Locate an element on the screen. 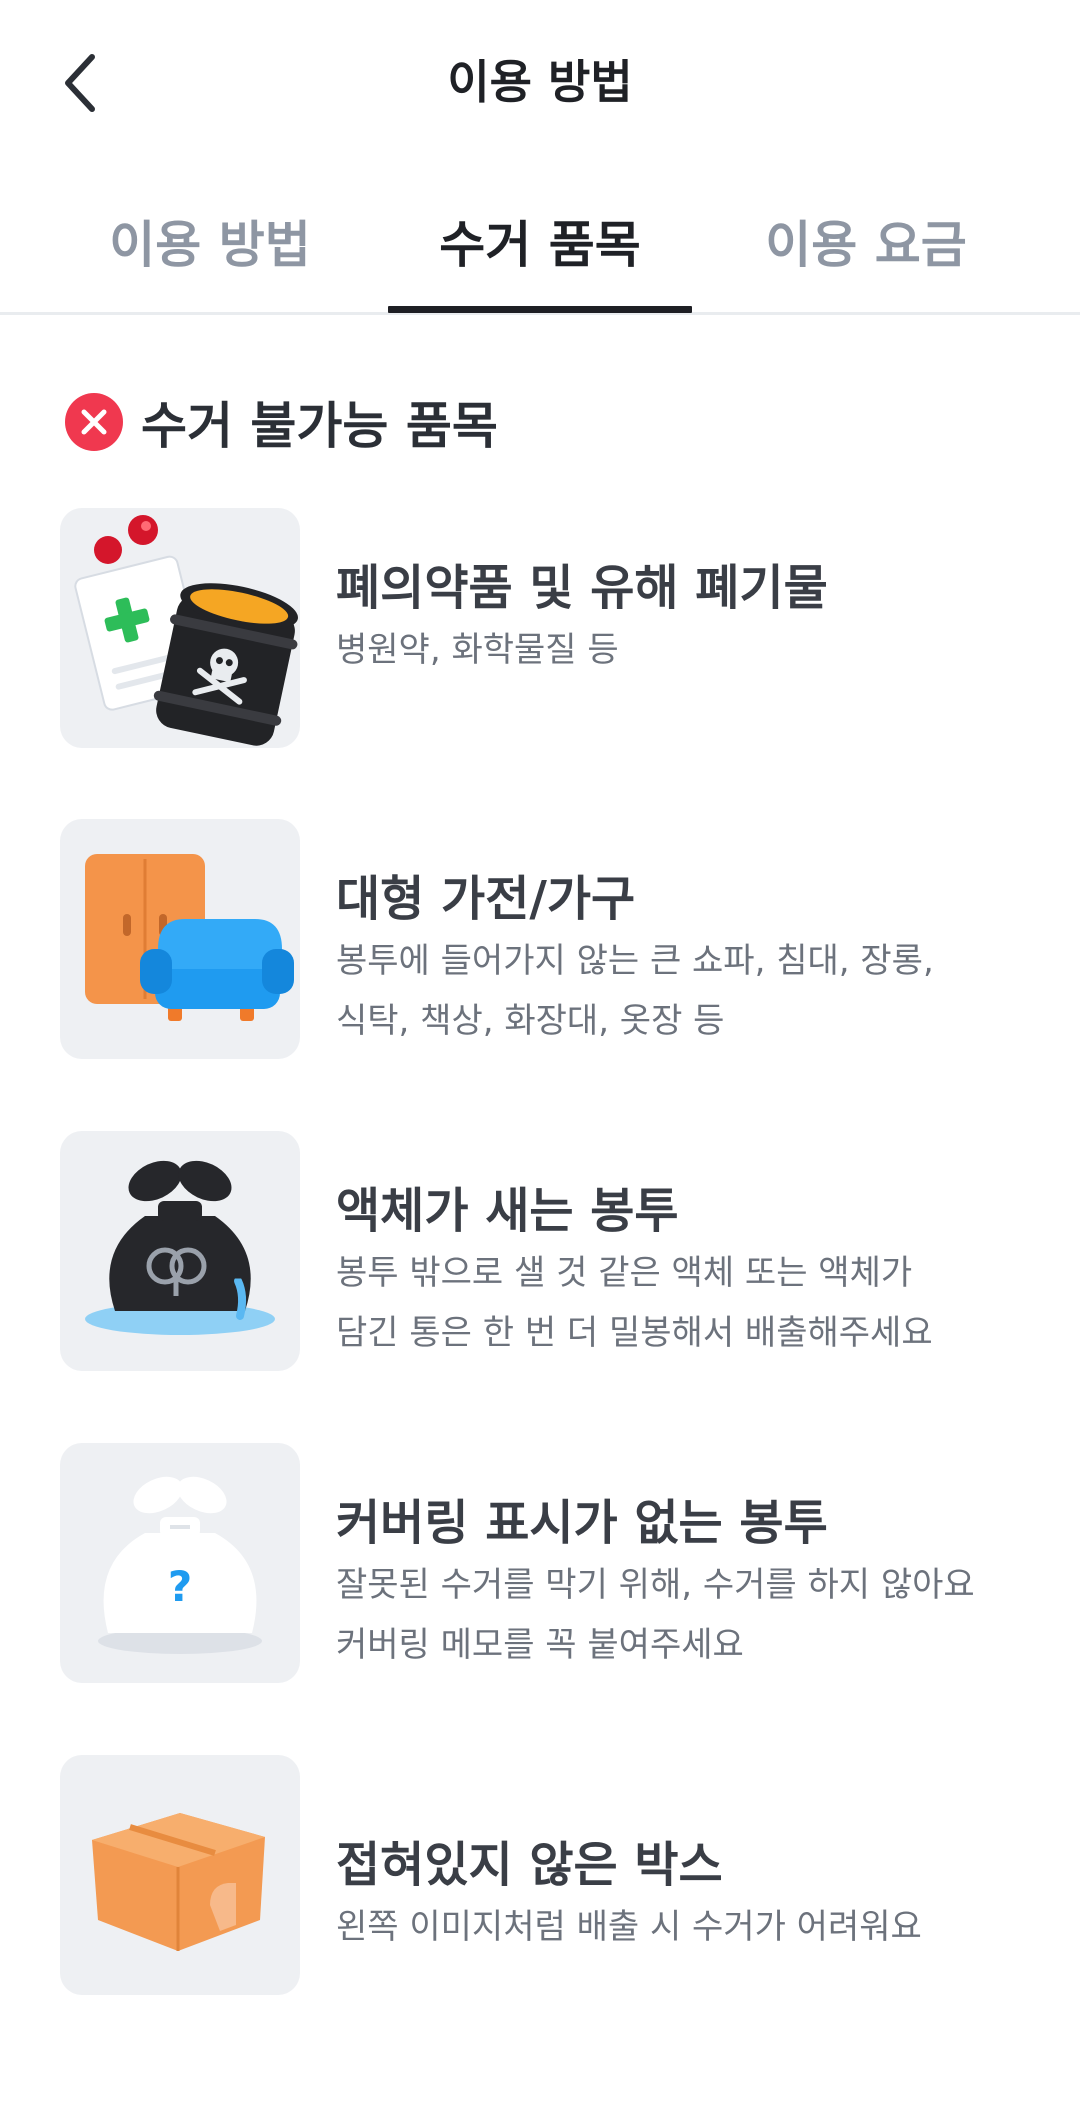 Image resolution: width=1080 pixels, height=2115 pixels. item-description: 병원약, 화학물질 등 is located at coordinates (477, 650).